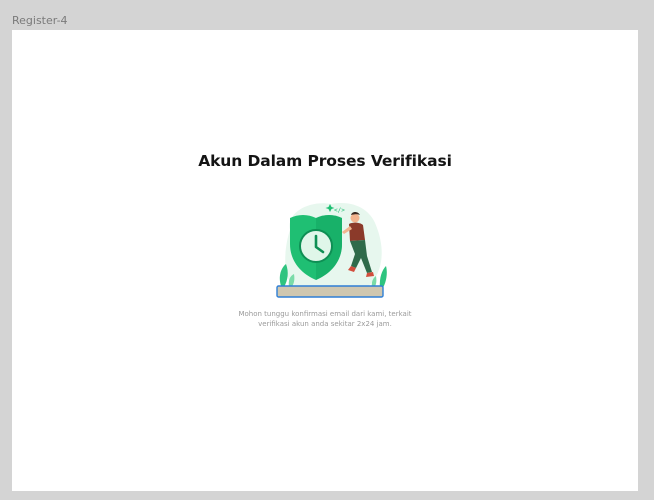 The image size is (654, 500). What do you see at coordinates (40, 20) in the screenshot?
I see `frame-label: Register-4` at bounding box center [40, 20].